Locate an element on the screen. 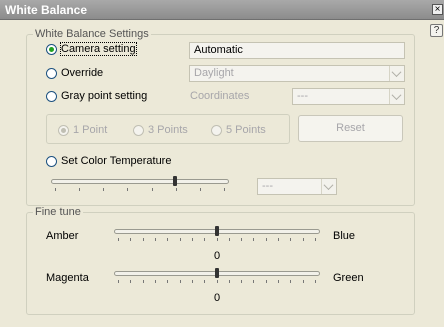 The image size is (444, 327). amber-label: Amber is located at coordinates (62, 236).